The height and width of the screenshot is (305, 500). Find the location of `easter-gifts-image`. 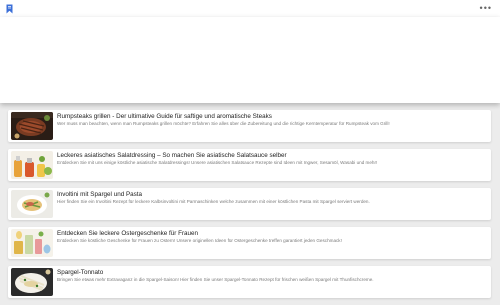

easter-gifts-image is located at coordinates (32, 243).